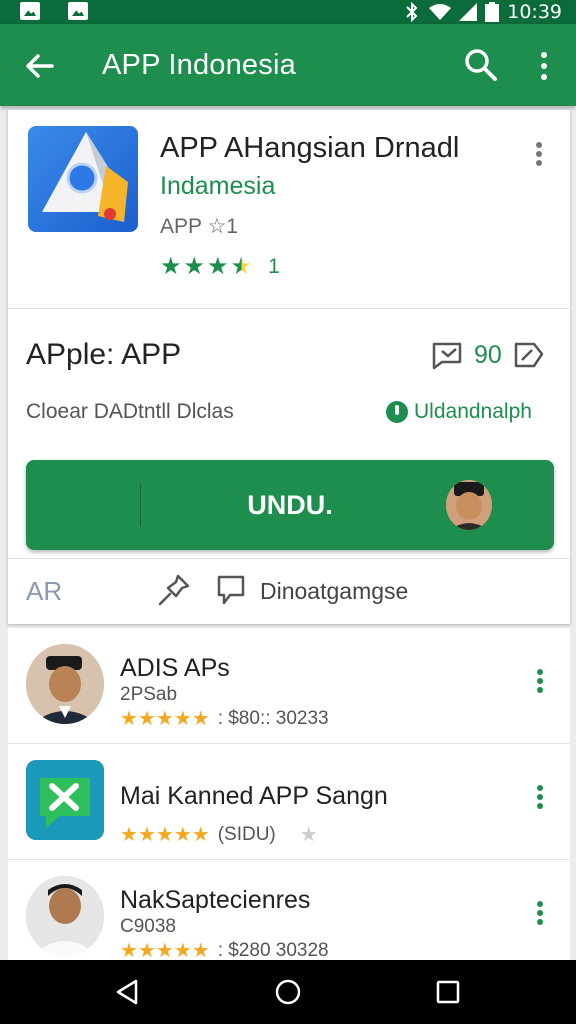 This screenshot has height=1024, width=576. I want to click on chat-icon, so click(447, 355).